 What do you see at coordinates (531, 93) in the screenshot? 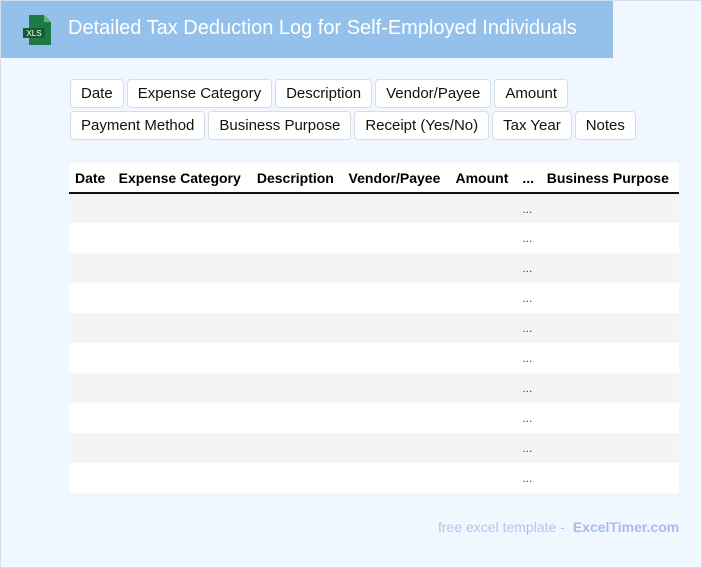
I see `column-chip: Amount` at bounding box center [531, 93].